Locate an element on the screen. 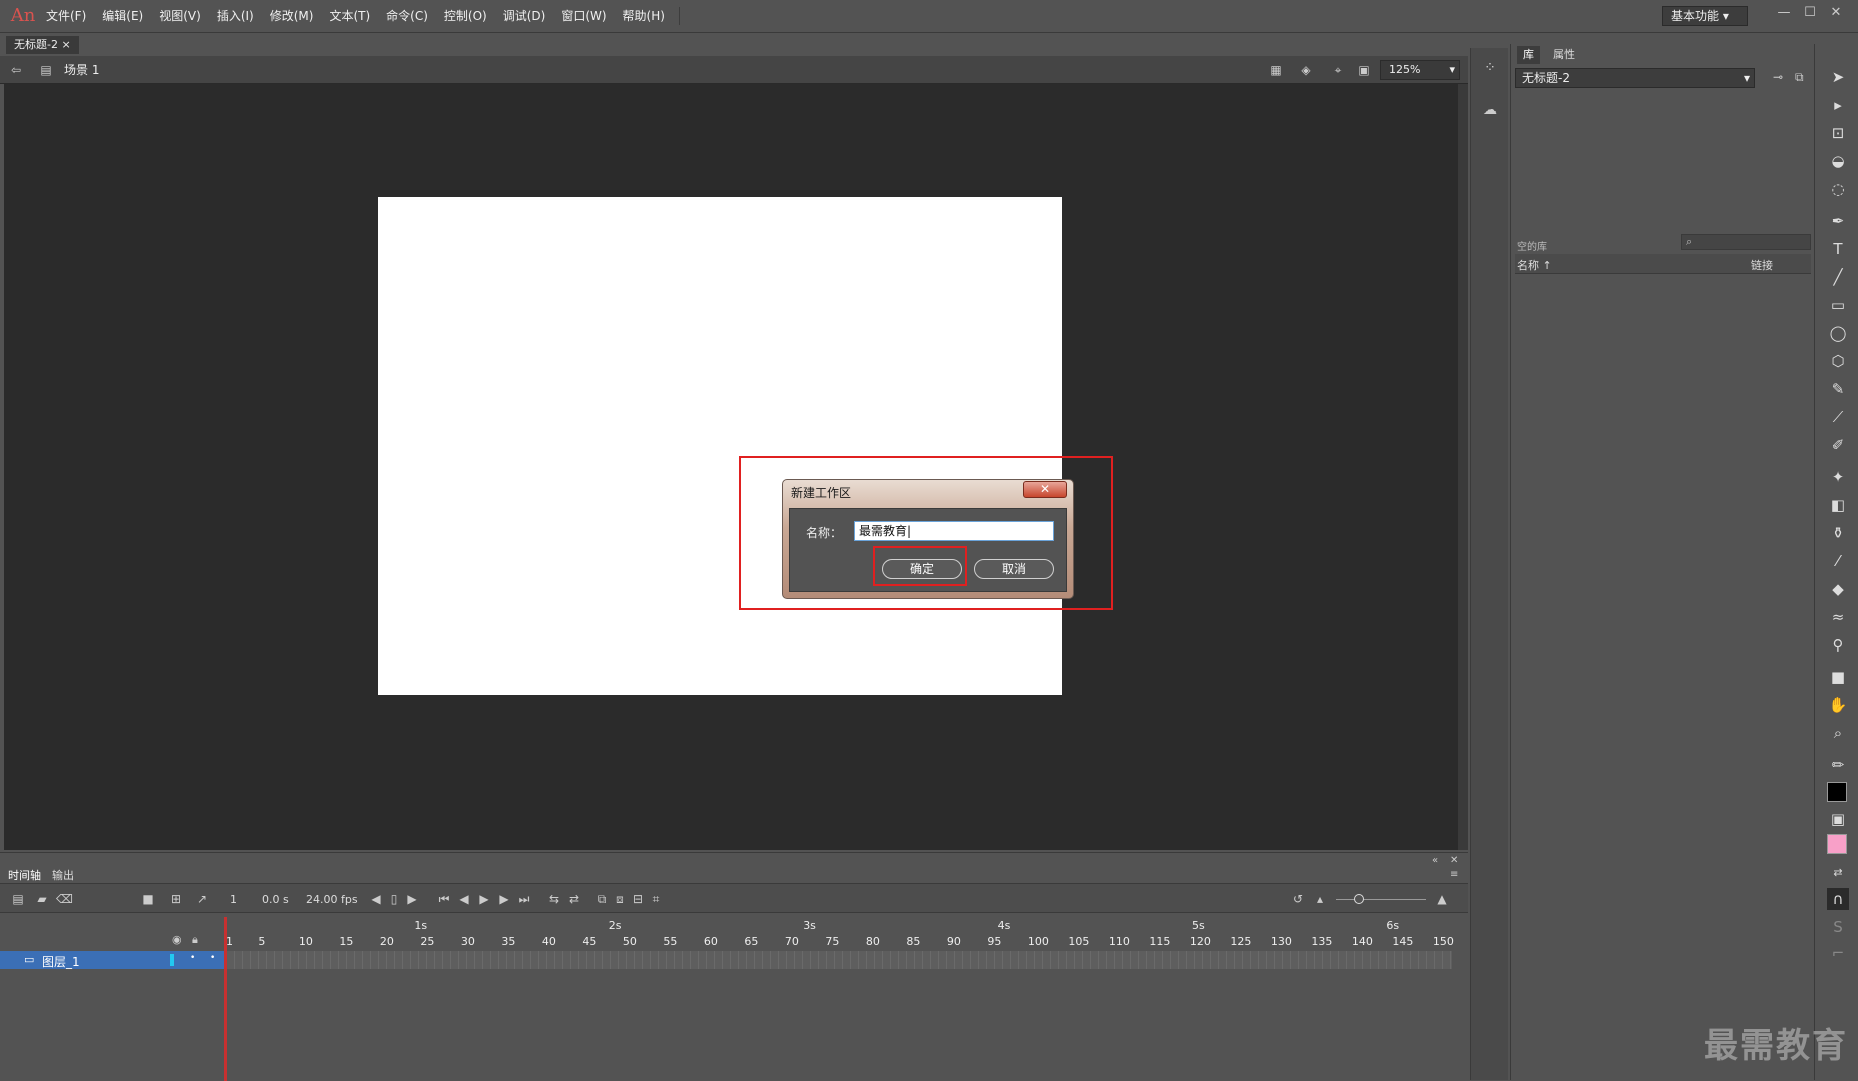 Image resolution: width=1858 pixels, height=1081 pixels. step-forward-icon: ▶ is located at coordinates (504, 899).